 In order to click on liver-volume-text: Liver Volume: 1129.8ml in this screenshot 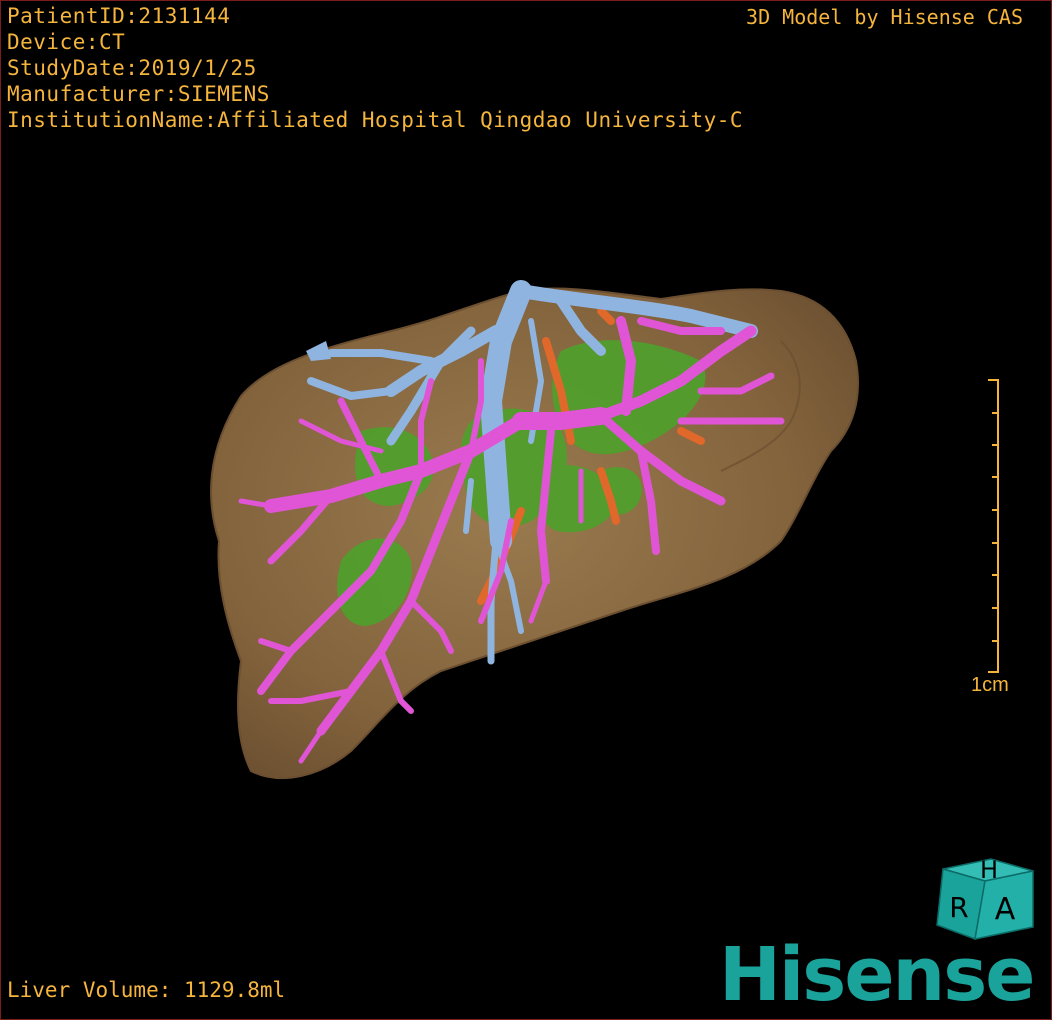, I will do `click(146, 990)`.